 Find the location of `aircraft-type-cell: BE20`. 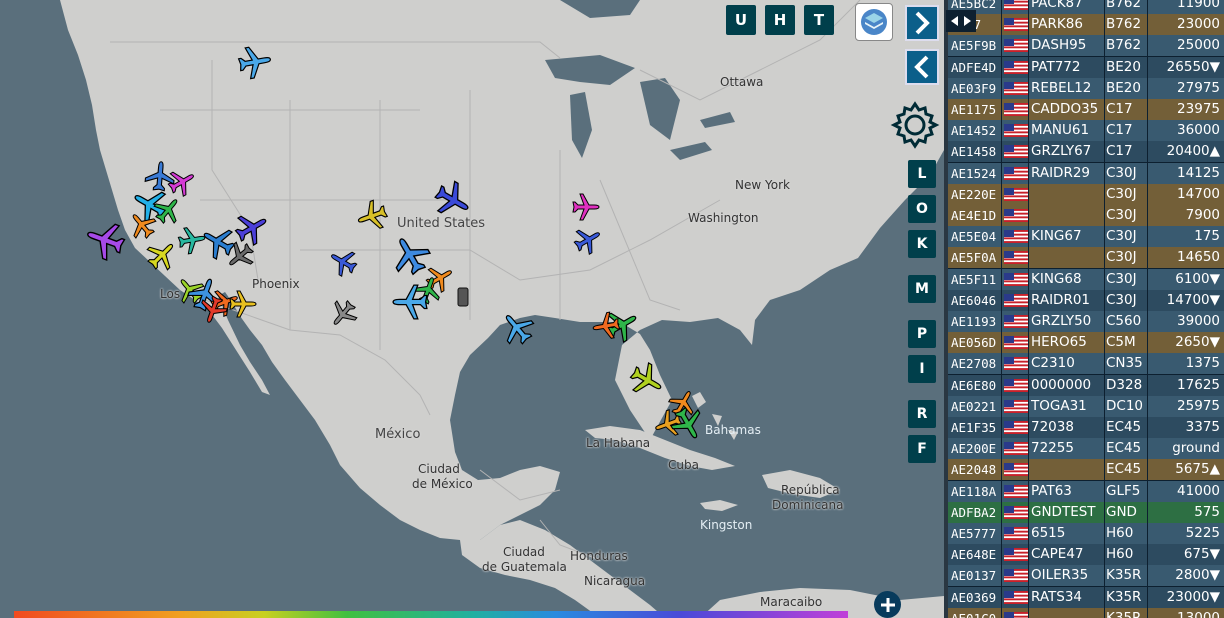

aircraft-type-cell: BE20 is located at coordinates (1123, 66).